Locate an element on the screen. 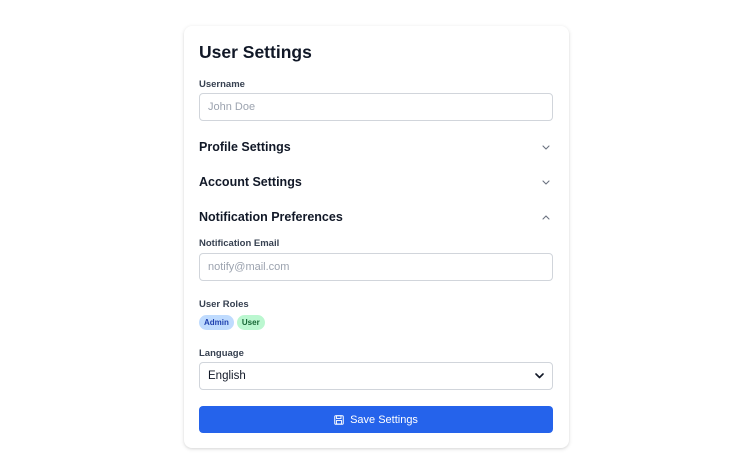 The height and width of the screenshot is (469, 750). language-select: English is located at coordinates (376, 376).